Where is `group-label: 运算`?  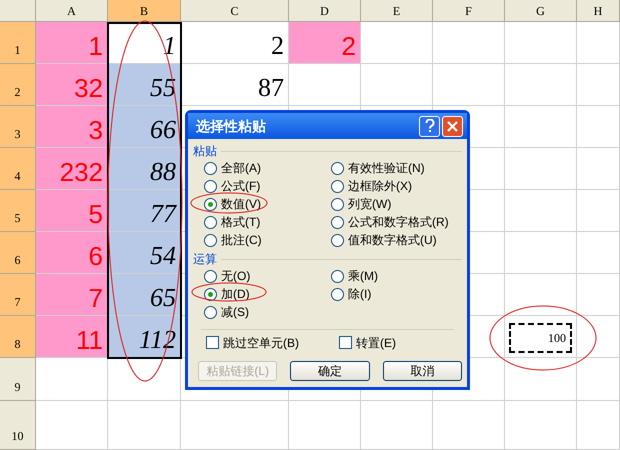 group-label: 运算 is located at coordinates (205, 259).